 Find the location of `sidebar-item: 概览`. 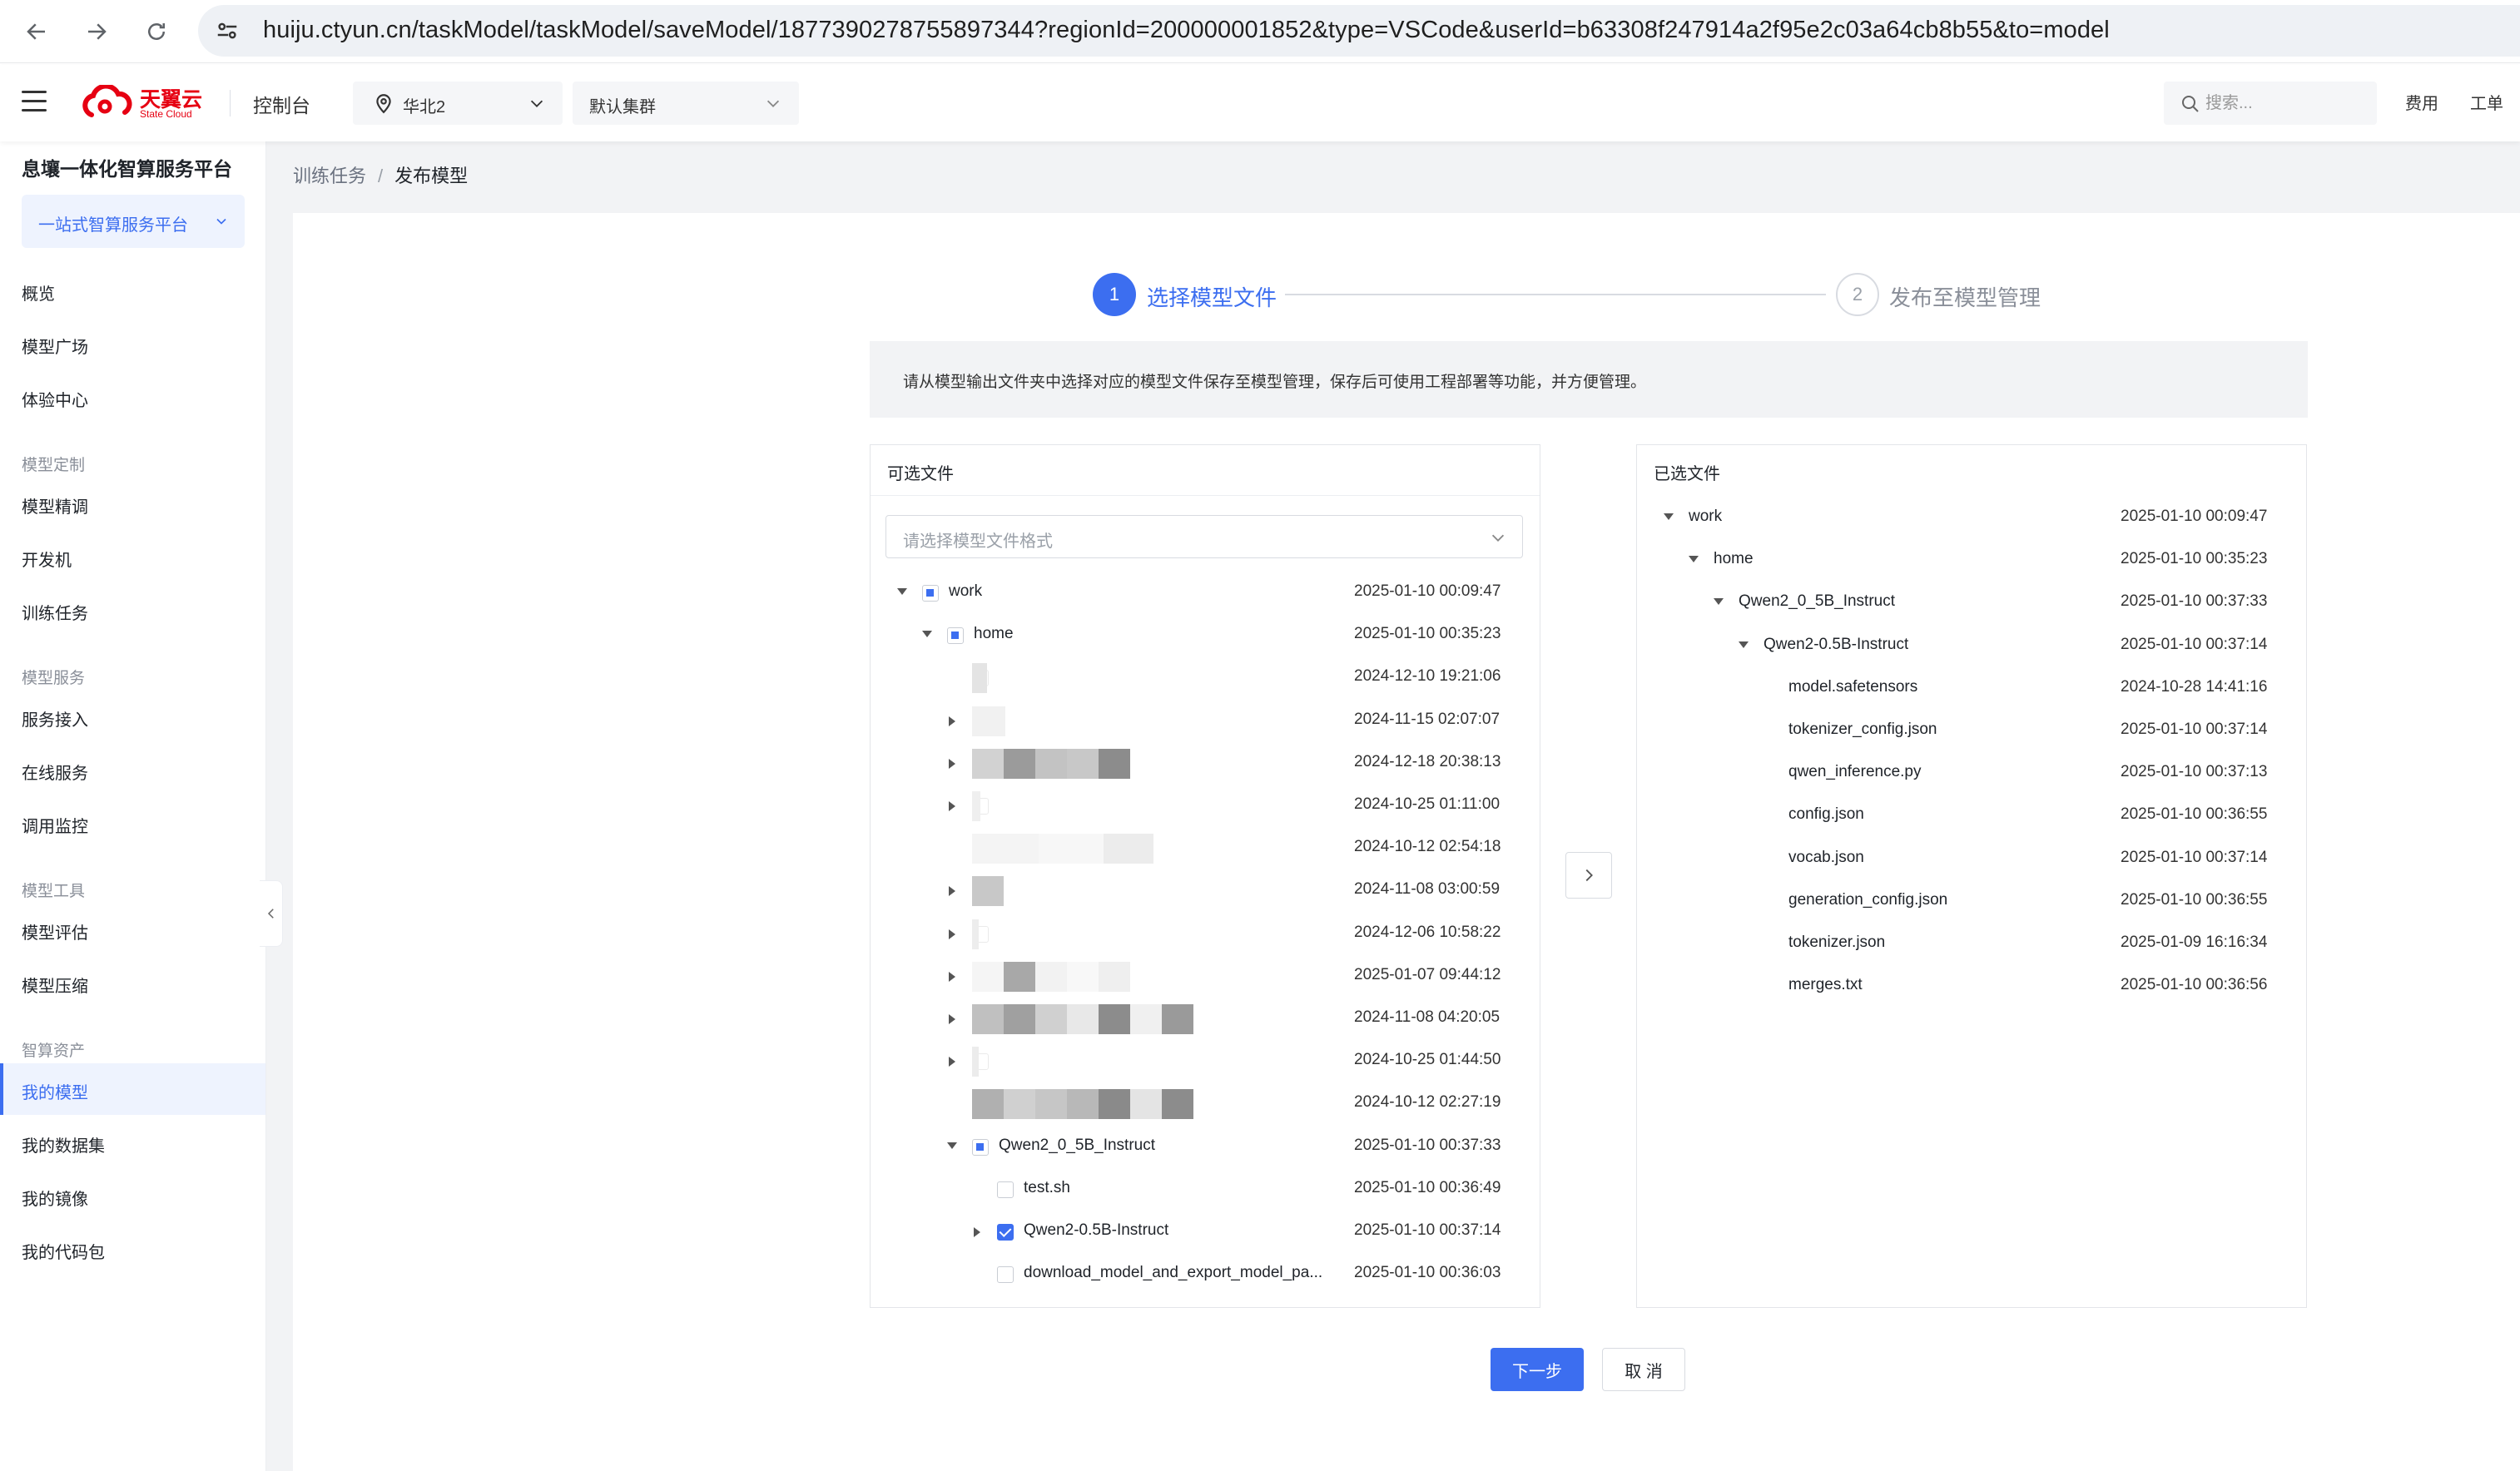

sidebar-item: 概览 is located at coordinates (132, 291).